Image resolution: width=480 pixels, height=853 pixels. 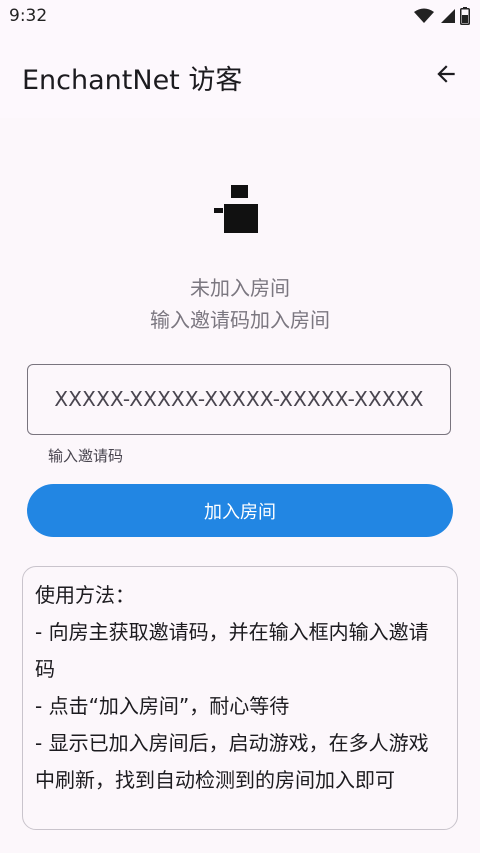 What do you see at coordinates (236, 209) in the screenshot?
I see `room-status-icon` at bounding box center [236, 209].